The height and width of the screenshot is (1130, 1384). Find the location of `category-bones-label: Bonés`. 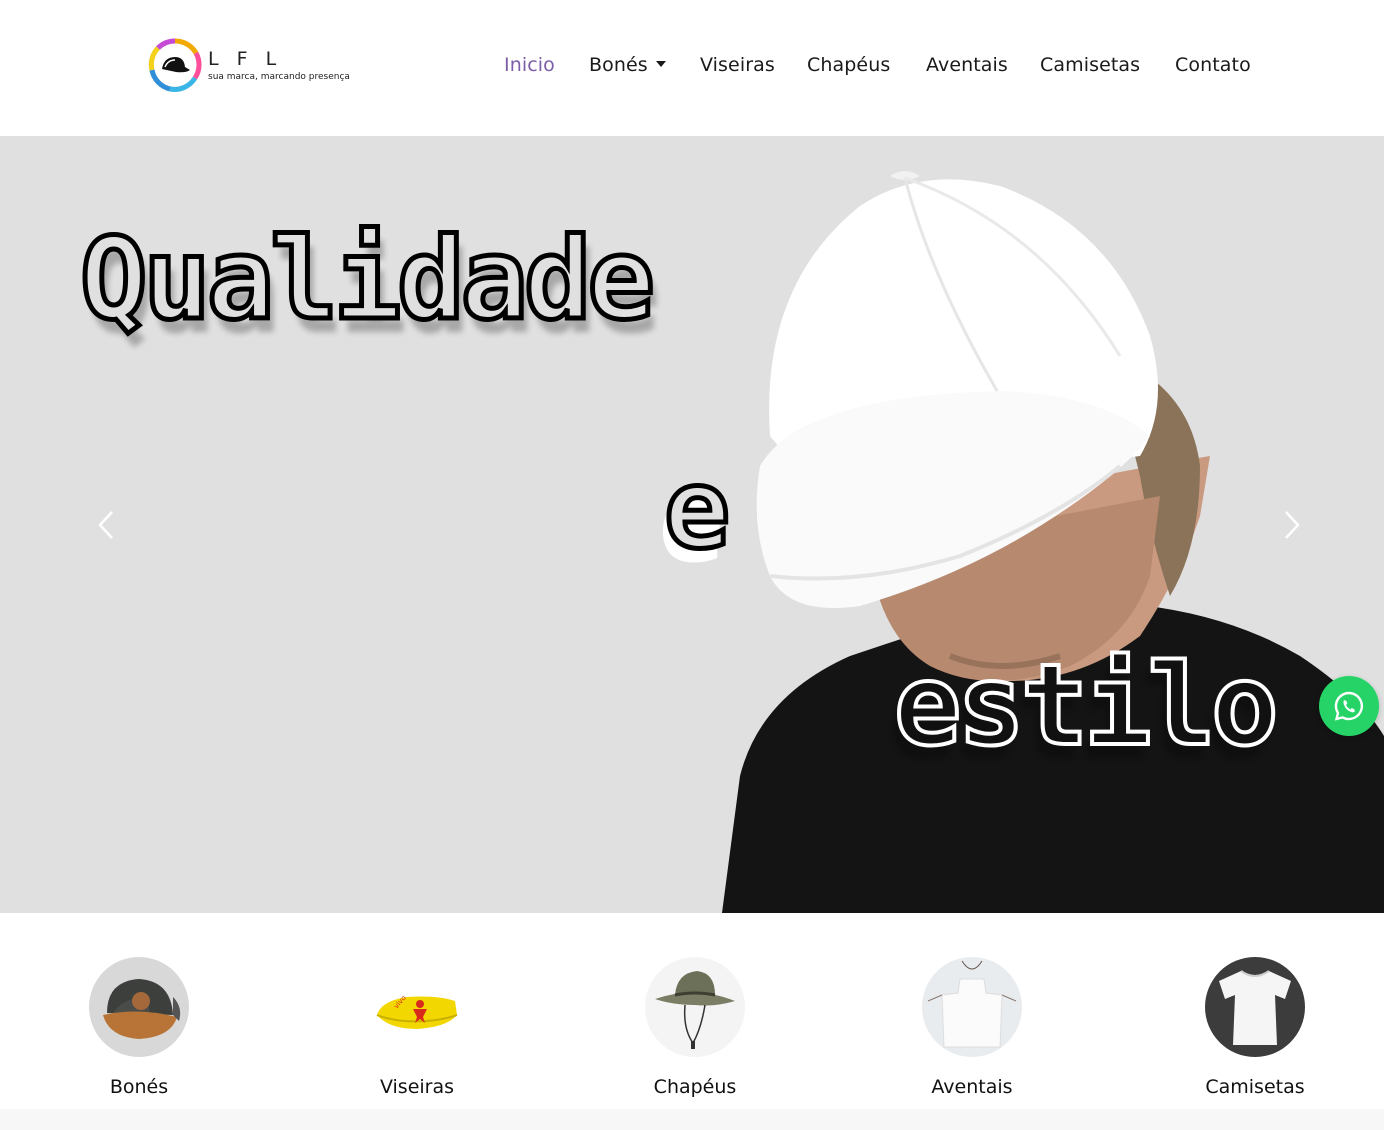

category-bones-label: Bonés is located at coordinates (139, 1087).